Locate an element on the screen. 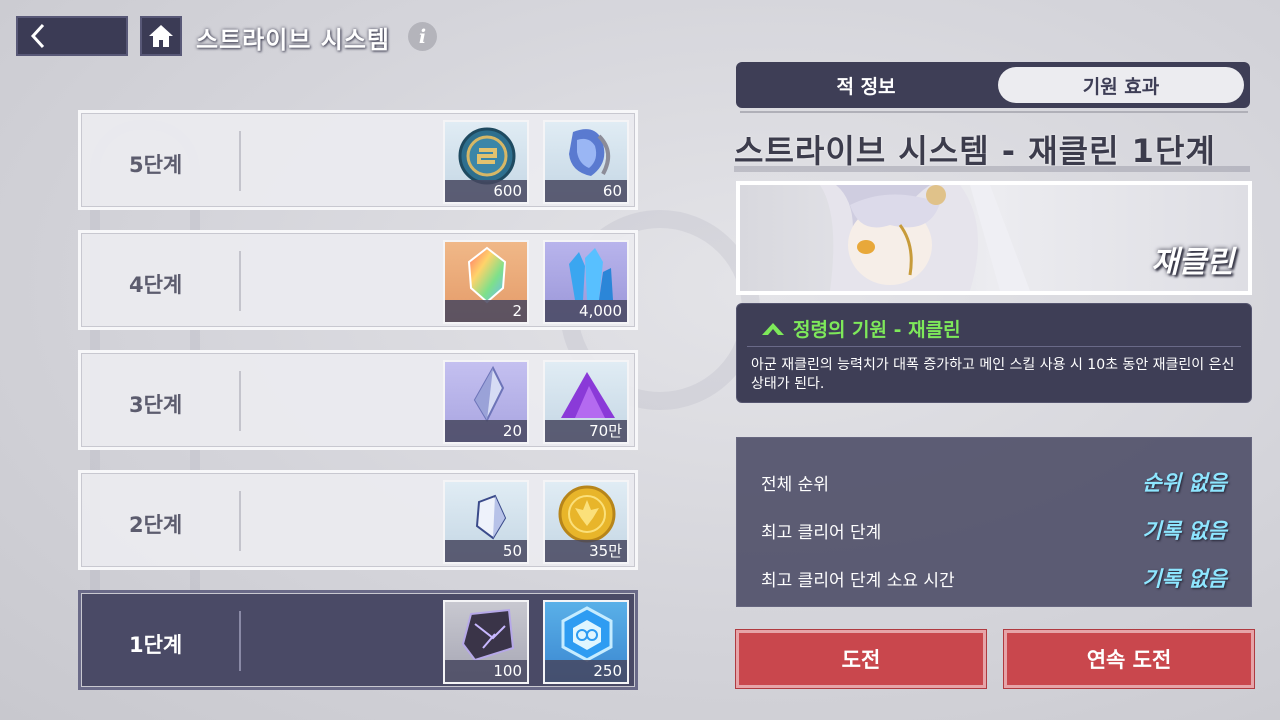 The image size is (1280, 720). hex-crystal-icon is located at coordinates (587, 634).